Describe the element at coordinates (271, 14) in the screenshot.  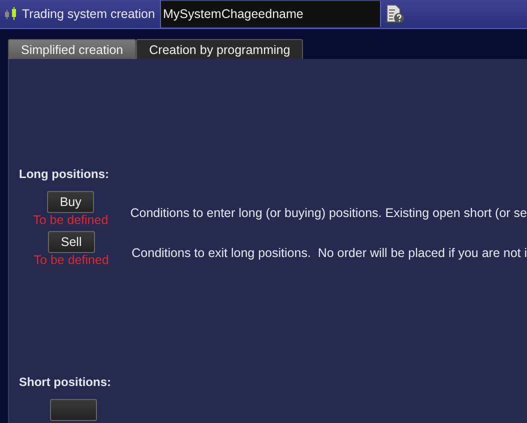
I see `name-field: MySystemChageedname` at that location.